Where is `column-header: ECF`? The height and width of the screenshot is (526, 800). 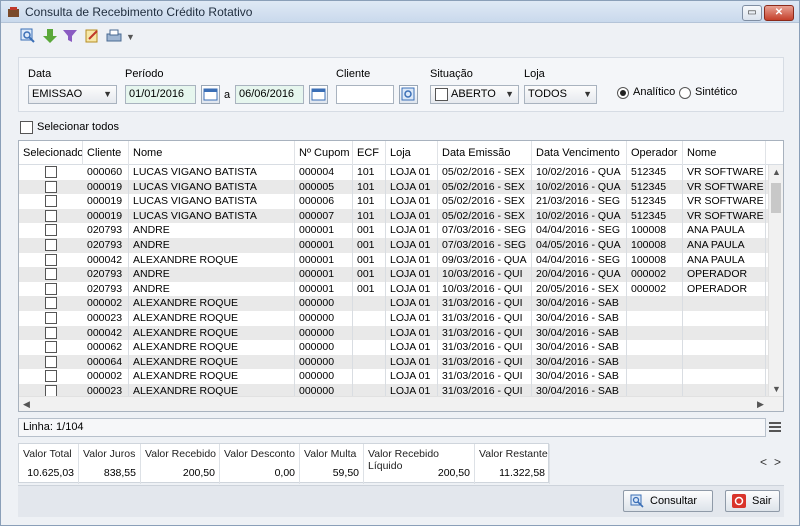
column-header: ECF is located at coordinates (369, 153).